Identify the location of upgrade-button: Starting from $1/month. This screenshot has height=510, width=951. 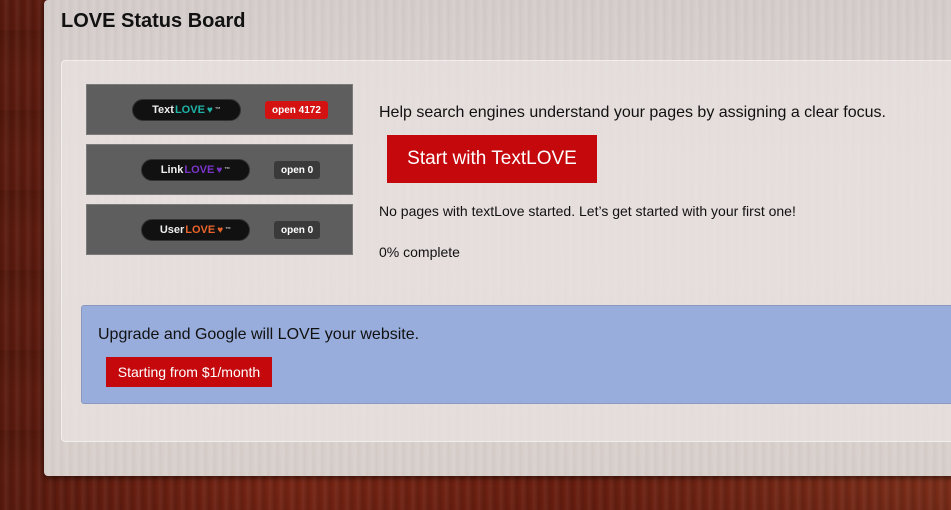
(189, 372).